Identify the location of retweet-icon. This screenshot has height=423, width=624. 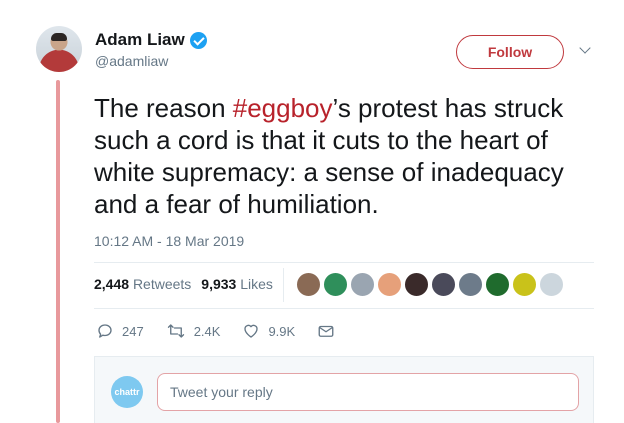
(175, 331).